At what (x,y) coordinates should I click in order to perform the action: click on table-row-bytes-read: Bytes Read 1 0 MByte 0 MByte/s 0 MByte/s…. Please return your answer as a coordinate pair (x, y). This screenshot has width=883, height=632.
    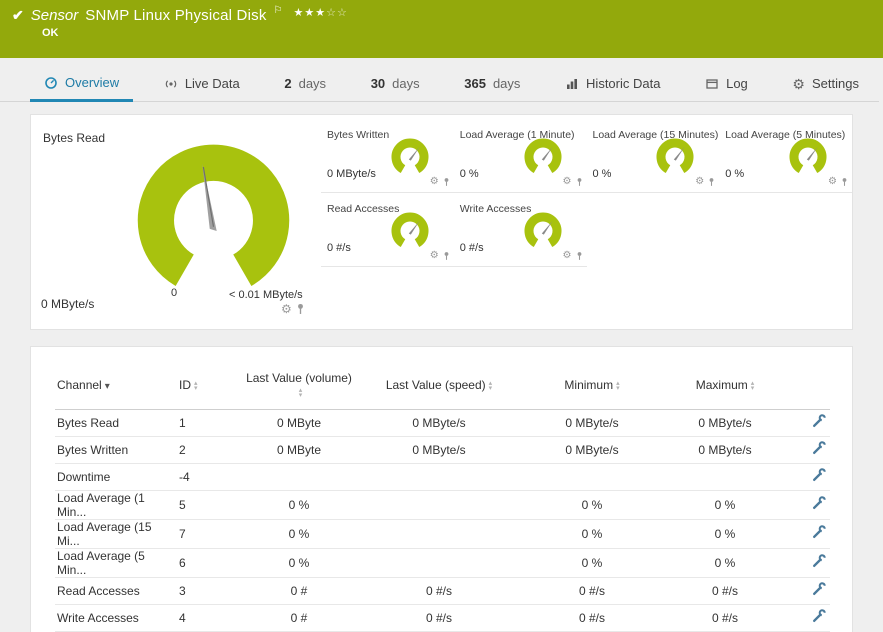
    Looking at the image, I should click on (442, 422).